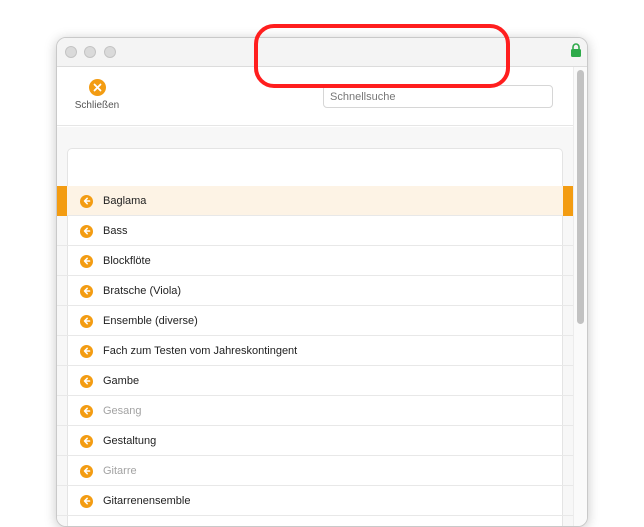 This screenshot has width=644, height=527. I want to click on list-item-label: Ensemble (diverse), so click(150, 321).